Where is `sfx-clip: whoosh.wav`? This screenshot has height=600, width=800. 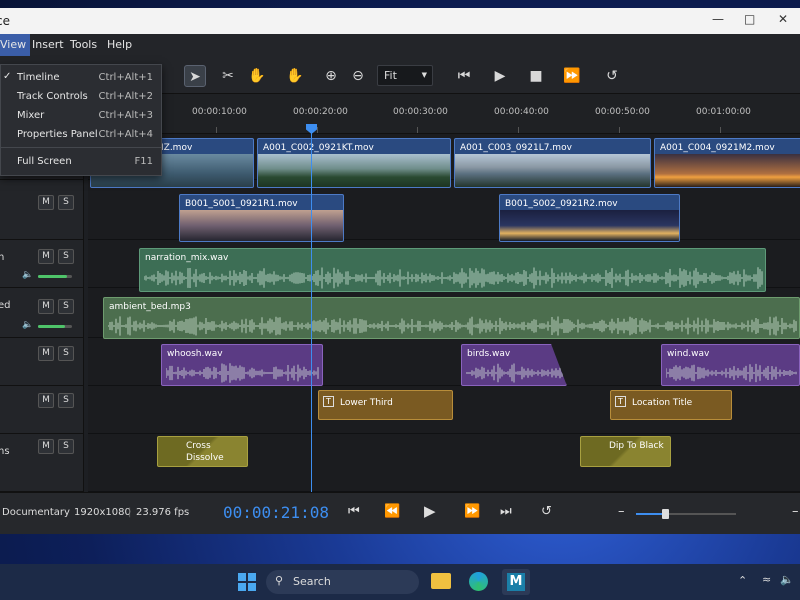 sfx-clip: whoosh.wav is located at coordinates (242, 365).